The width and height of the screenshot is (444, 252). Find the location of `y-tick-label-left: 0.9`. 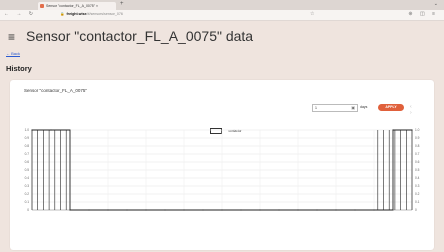

y-tick-label-left: 0.9 is located at coordinates (27, 138).